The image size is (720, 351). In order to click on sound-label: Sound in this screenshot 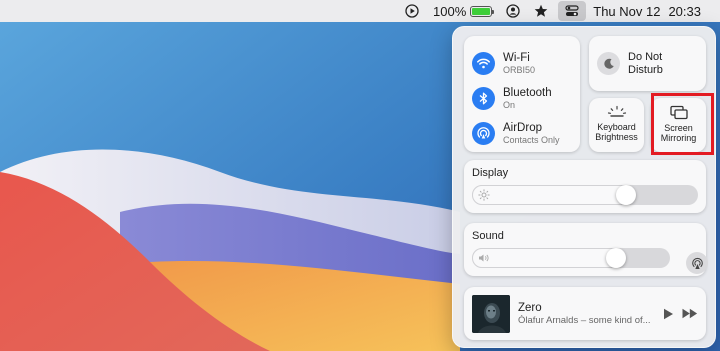, I will do `click(488, 236)`.